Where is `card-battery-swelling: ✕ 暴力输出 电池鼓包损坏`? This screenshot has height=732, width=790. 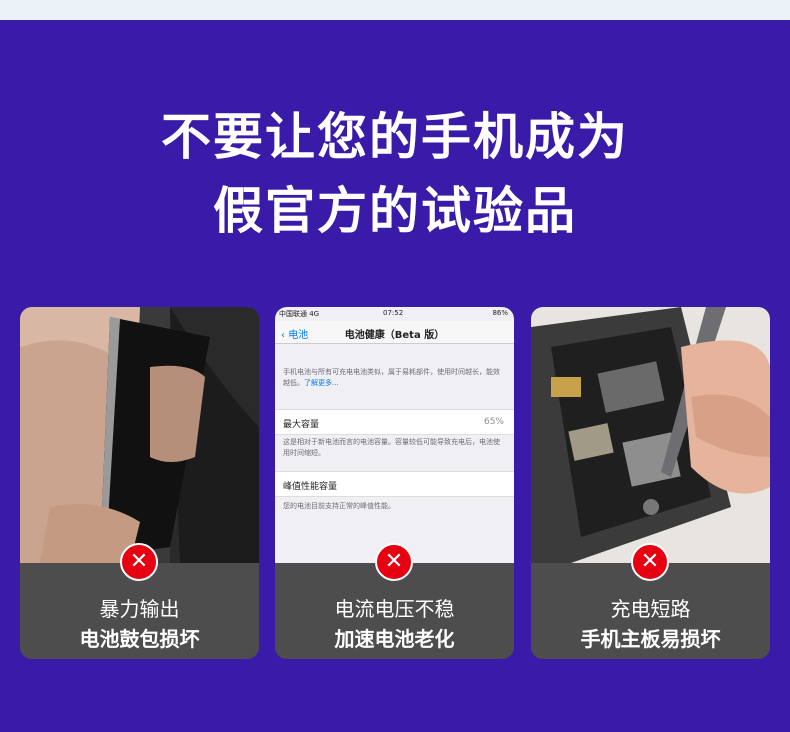 card-battery-swelling: ✕ 暴力输出 电池鼓包损坏 is located at coordinates (139, 483).